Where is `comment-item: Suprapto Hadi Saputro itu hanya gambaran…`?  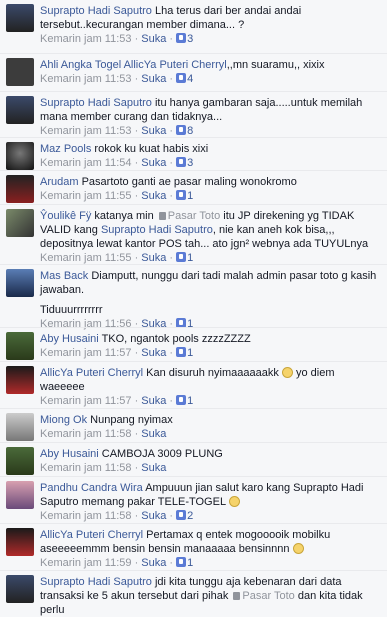
comment-item: Suprapto Hadi Saputro itu hanya gambaran… is located at coordinates (193, 114).